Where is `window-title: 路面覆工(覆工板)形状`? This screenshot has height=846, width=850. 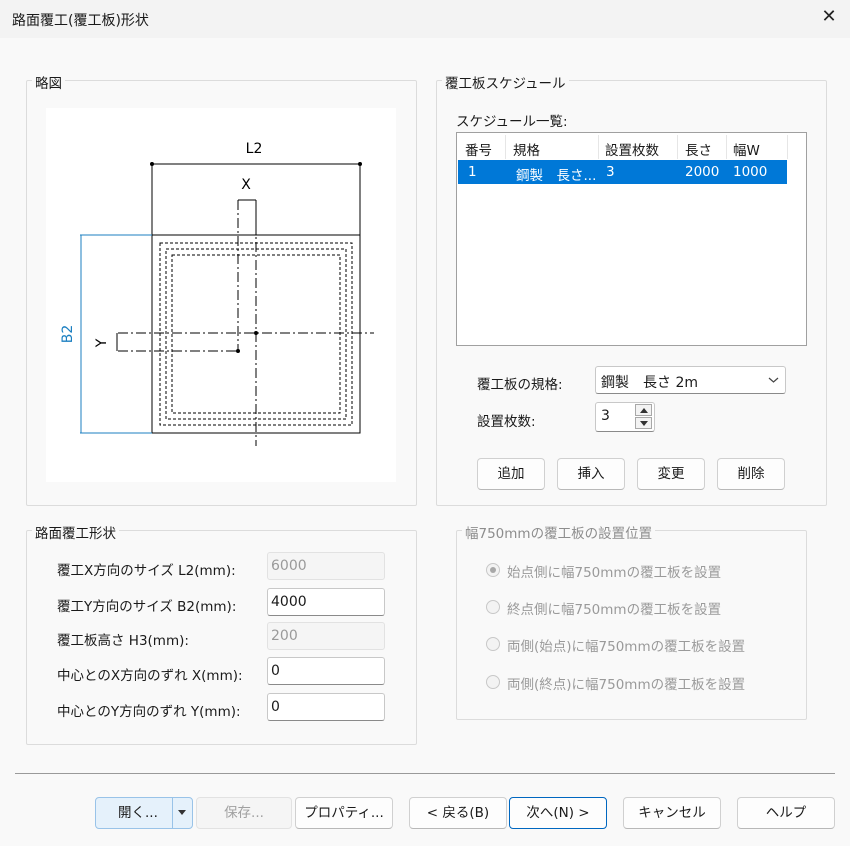 window-title: 路面覆工(覆工板)形状 is located at coordinates (80, 21).